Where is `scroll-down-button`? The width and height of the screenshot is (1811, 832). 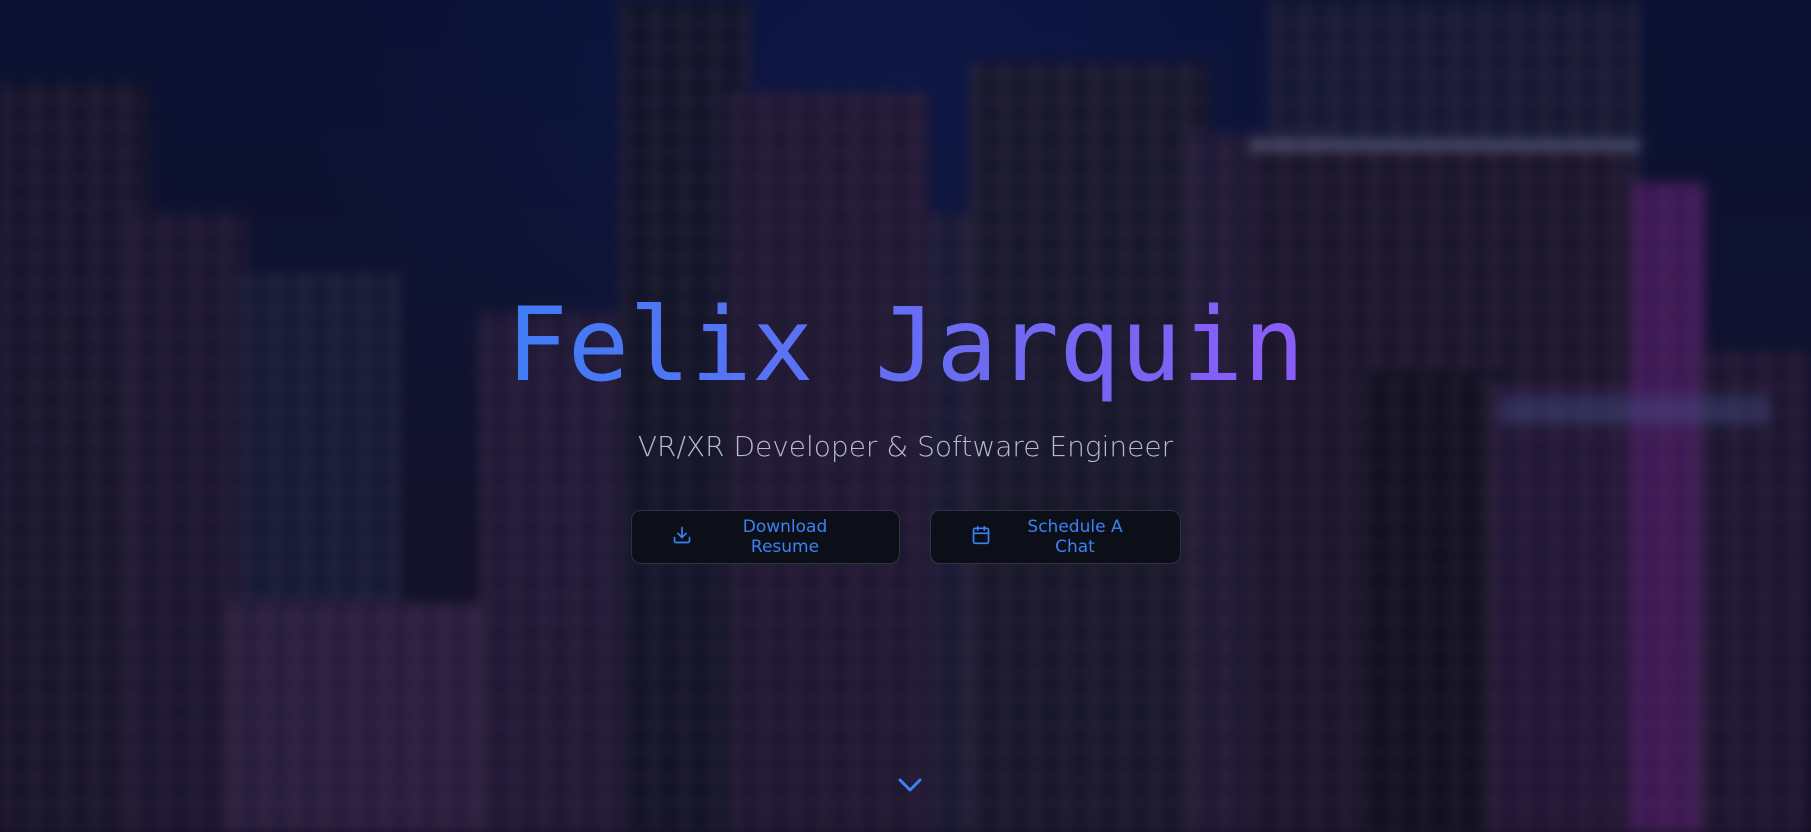 scroll-down-button is located at coordinates (910, 784).